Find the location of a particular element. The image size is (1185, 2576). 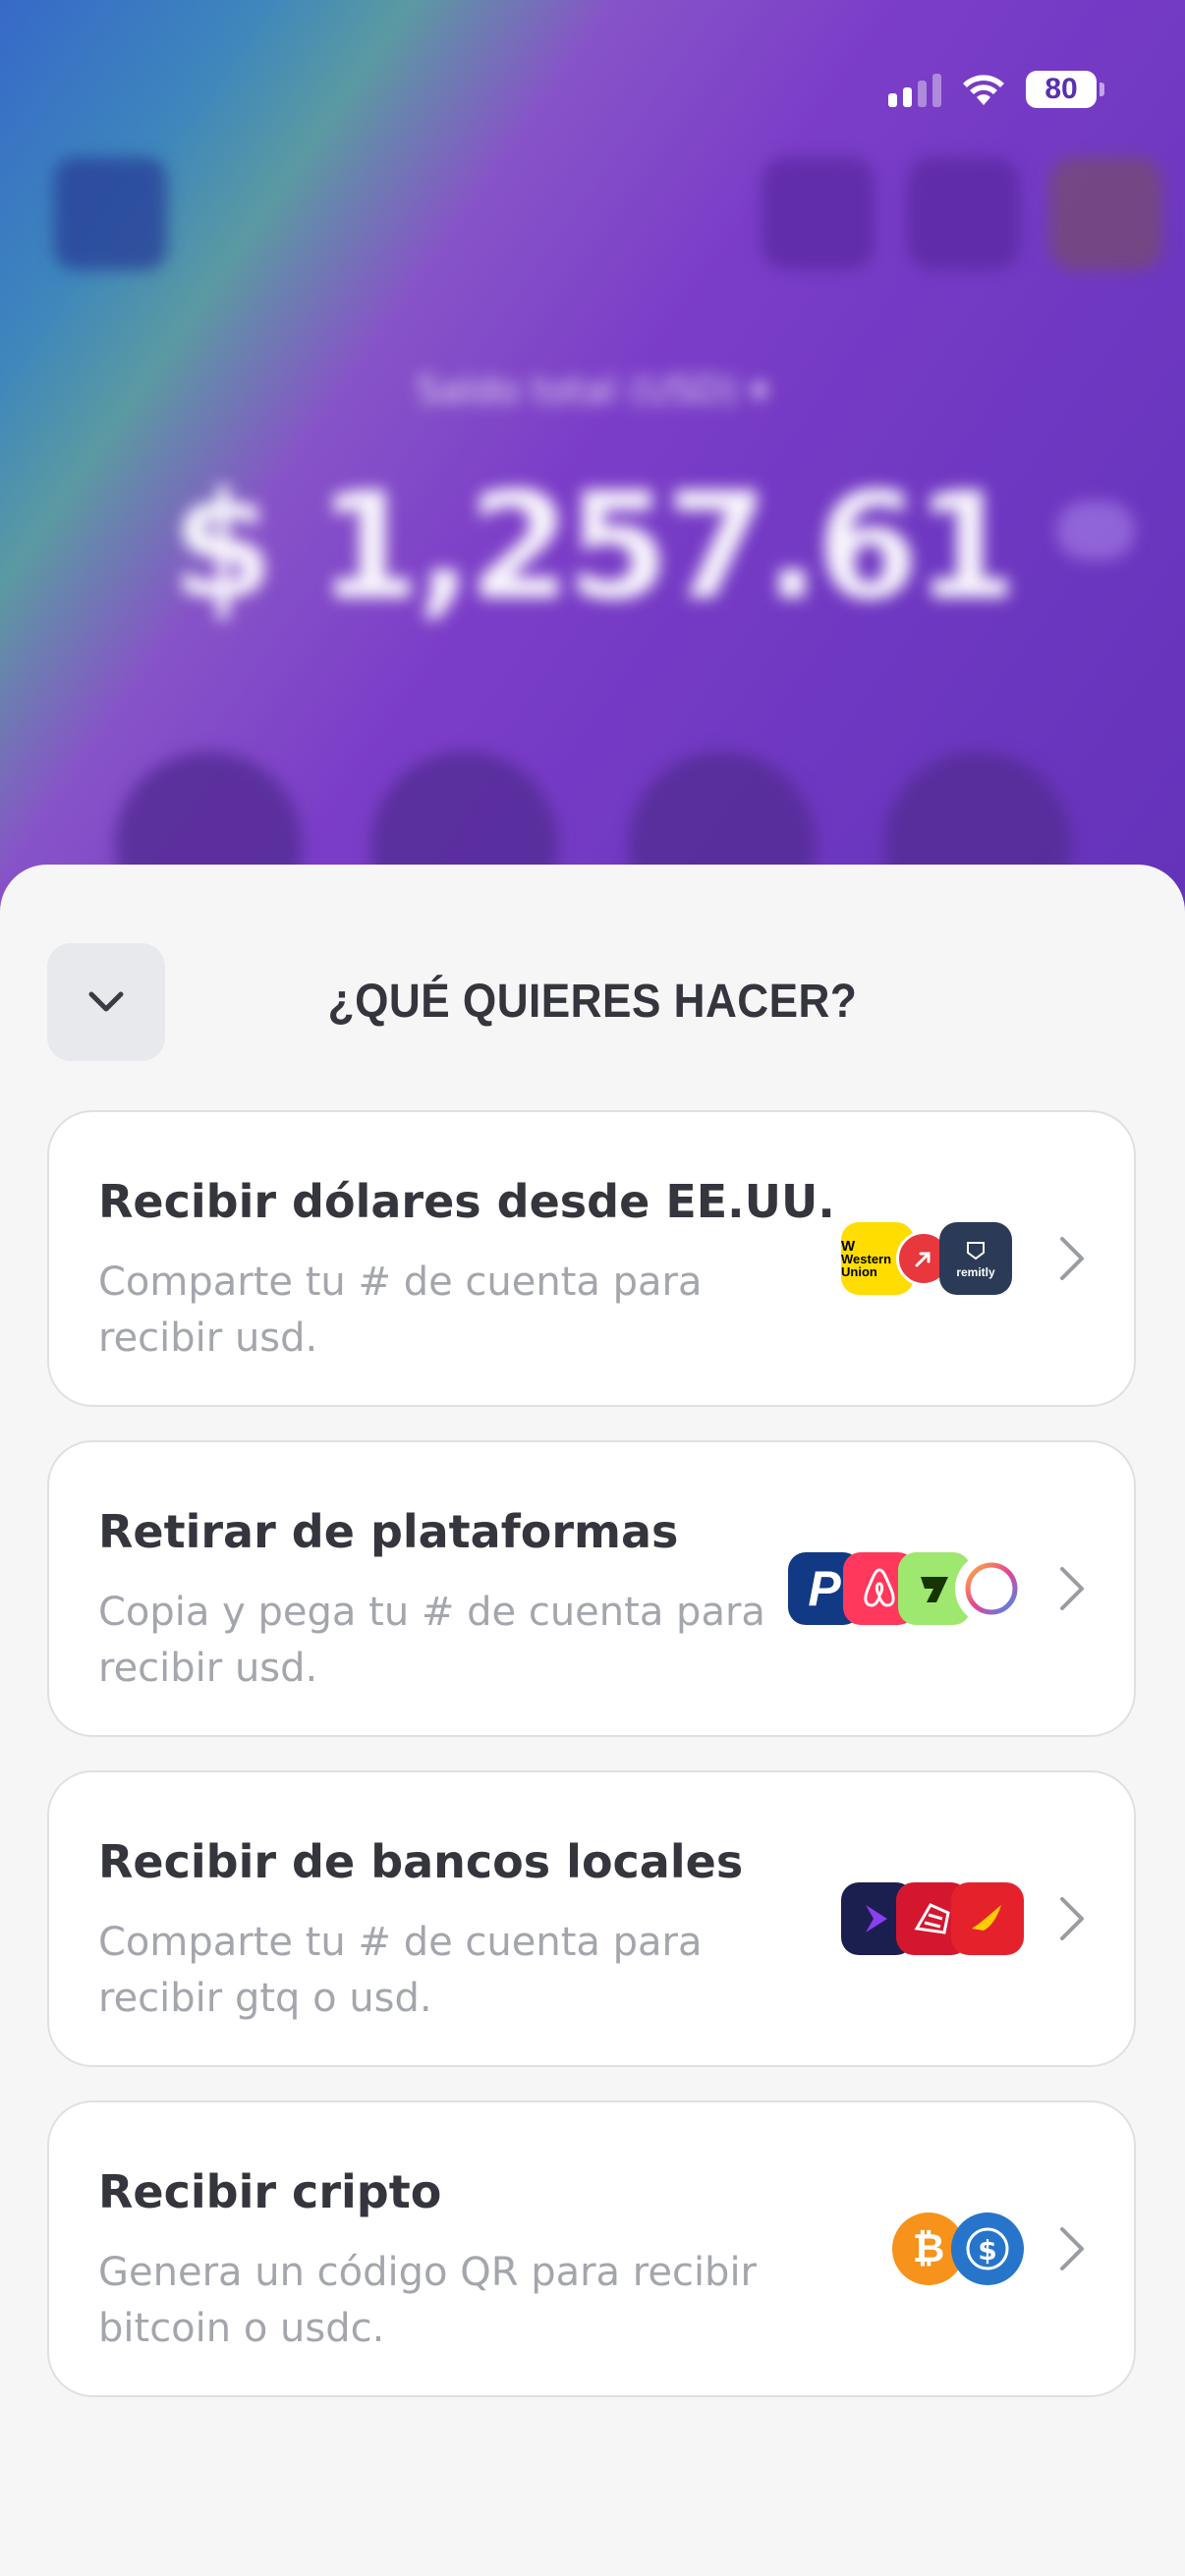

eye-icon-blurred is located at coordinates (1096, 530).